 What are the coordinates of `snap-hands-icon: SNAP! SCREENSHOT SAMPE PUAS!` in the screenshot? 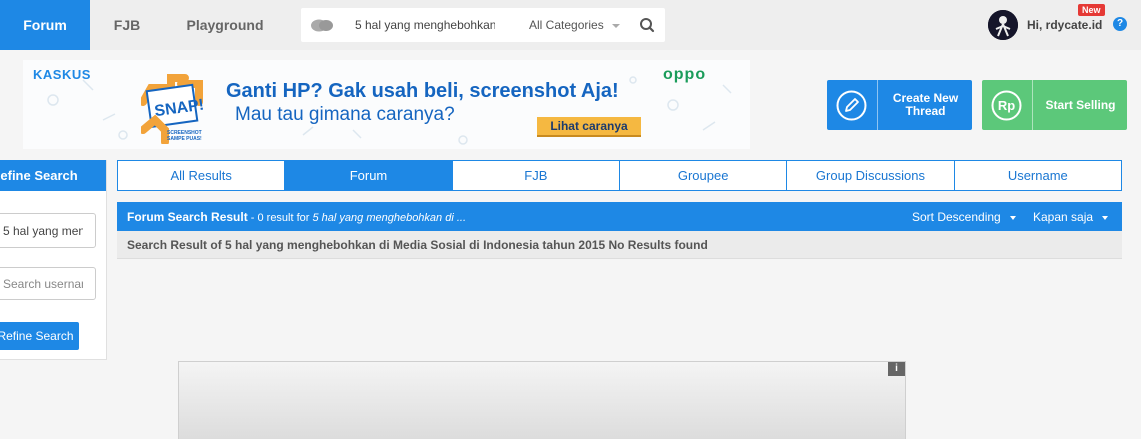 It's located at (173, 109).